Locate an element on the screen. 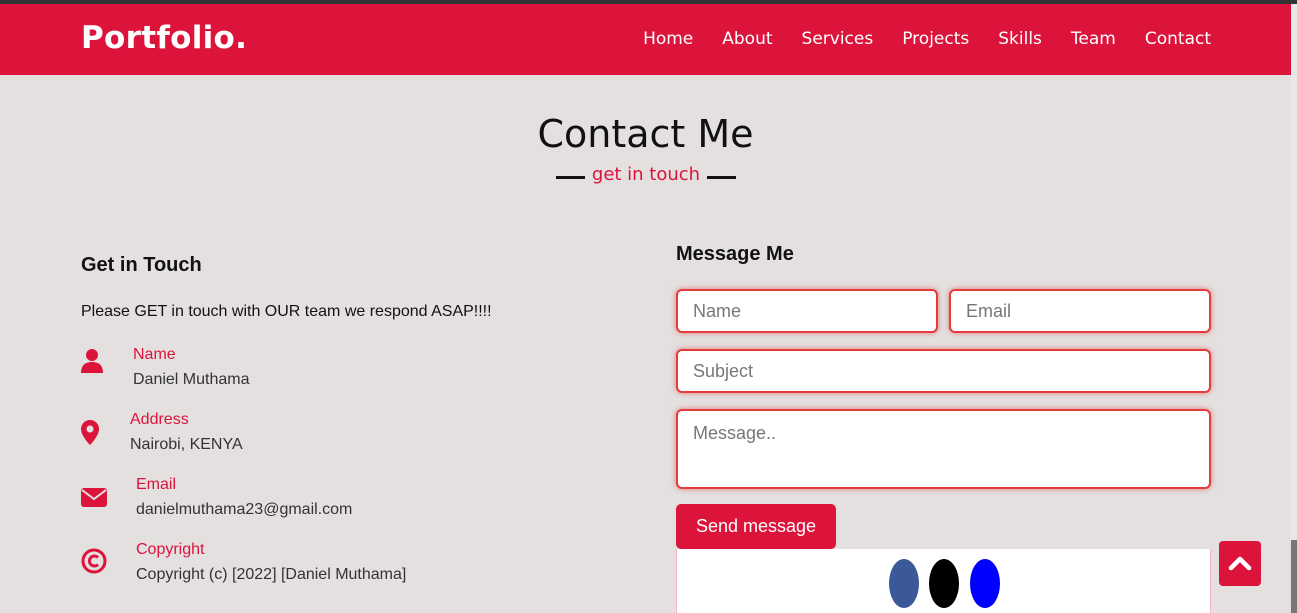  nav-link-skills: Skills is located at coordinates (1020, 39).